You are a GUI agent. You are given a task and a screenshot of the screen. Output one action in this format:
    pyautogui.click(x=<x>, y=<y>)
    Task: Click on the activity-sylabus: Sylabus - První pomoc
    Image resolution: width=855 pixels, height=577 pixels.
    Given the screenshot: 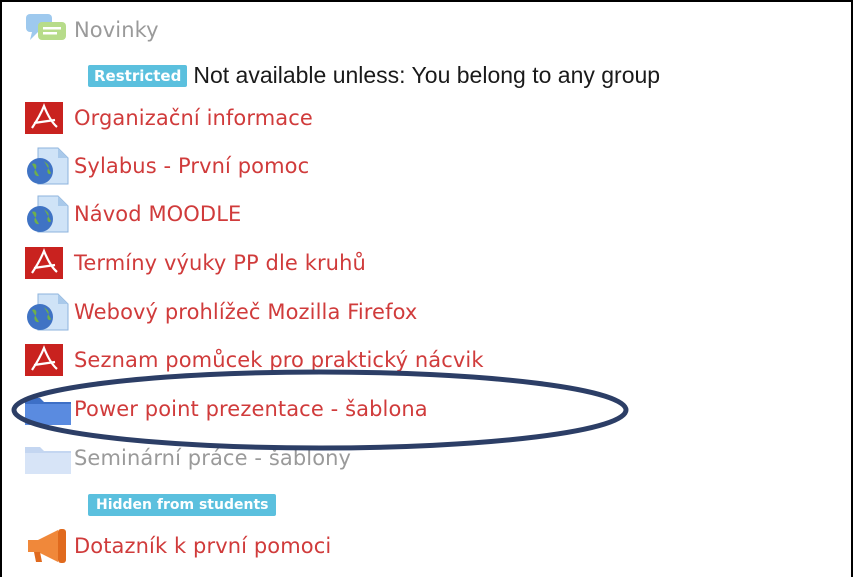 What is the action you would take?
    pyautogui.click(x=166, y=166)
    